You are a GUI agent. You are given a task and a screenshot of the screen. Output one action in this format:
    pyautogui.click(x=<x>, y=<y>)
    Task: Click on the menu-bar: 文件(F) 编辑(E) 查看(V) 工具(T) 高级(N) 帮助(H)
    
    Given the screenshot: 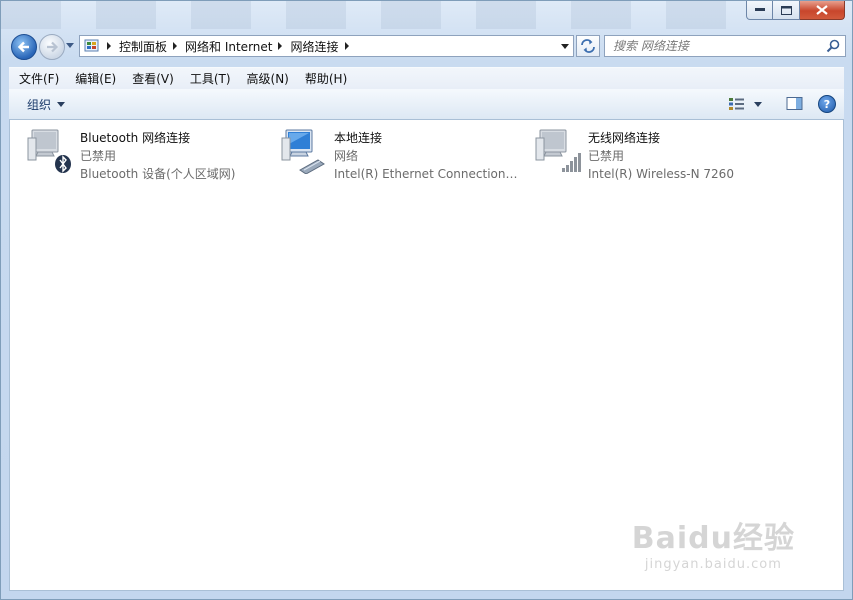 What is the action you would take?
    pyautogui.click(x=426, y=78)
    